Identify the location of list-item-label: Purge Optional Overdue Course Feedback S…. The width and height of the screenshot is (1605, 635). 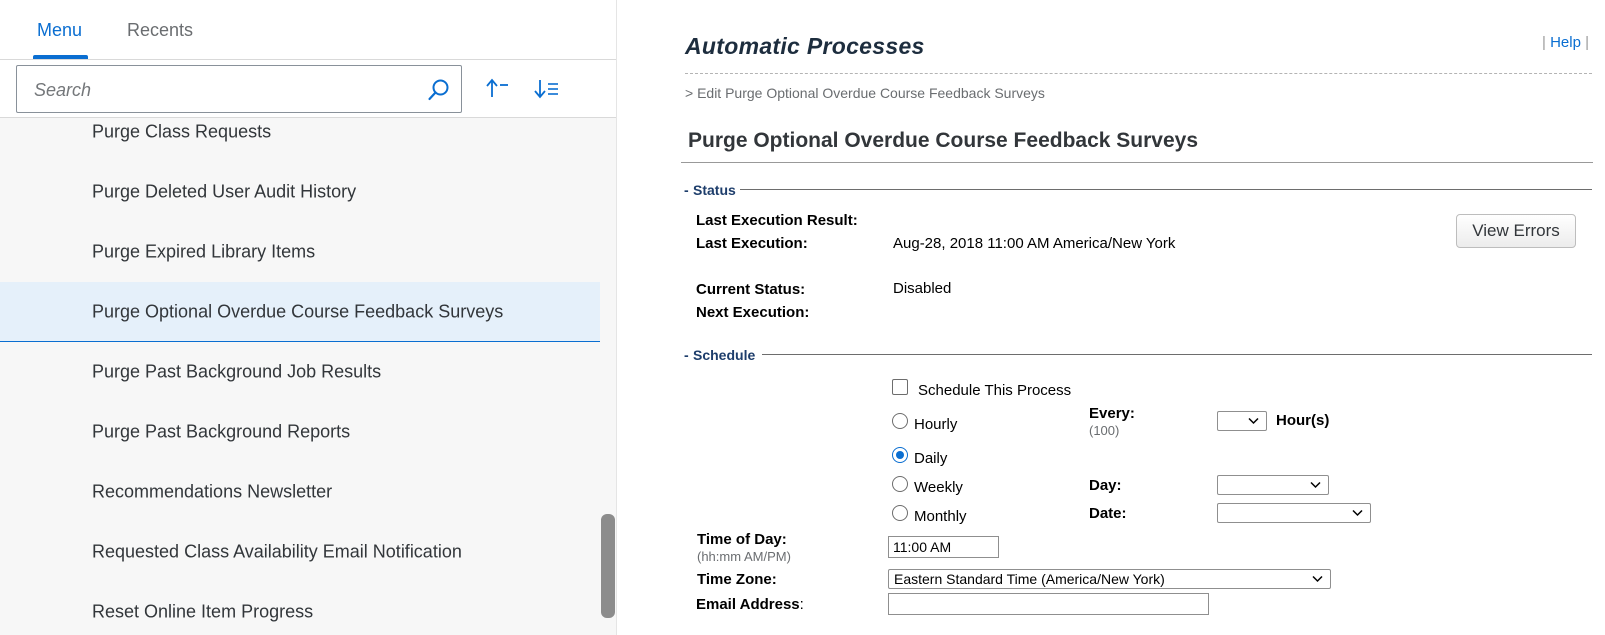
(298, 311).